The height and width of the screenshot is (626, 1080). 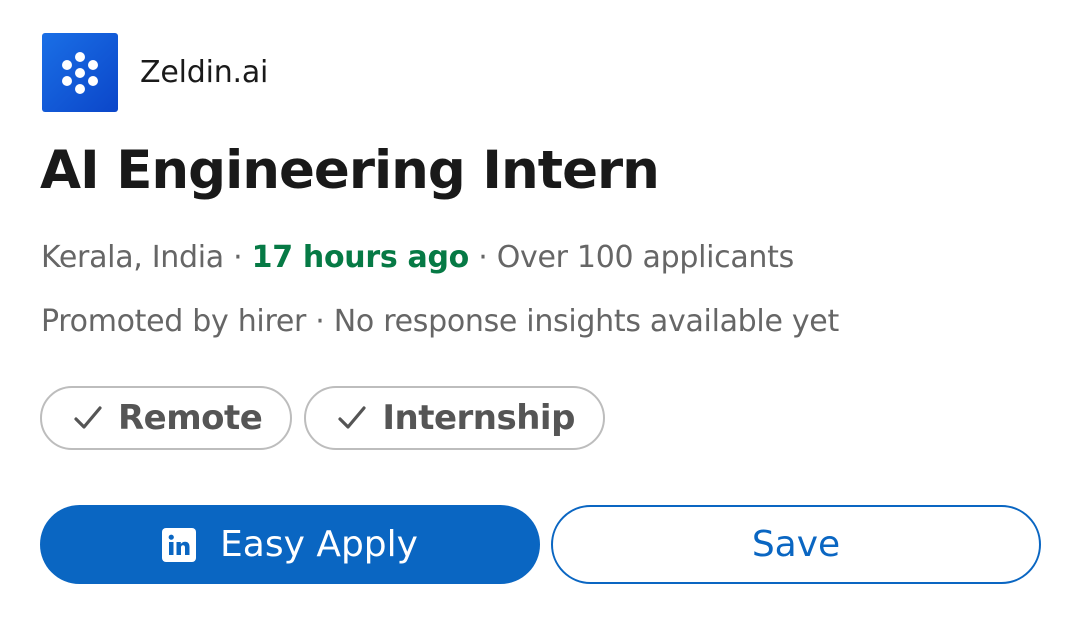 I want to click on save-button: Save, so click(x=796, y=544).